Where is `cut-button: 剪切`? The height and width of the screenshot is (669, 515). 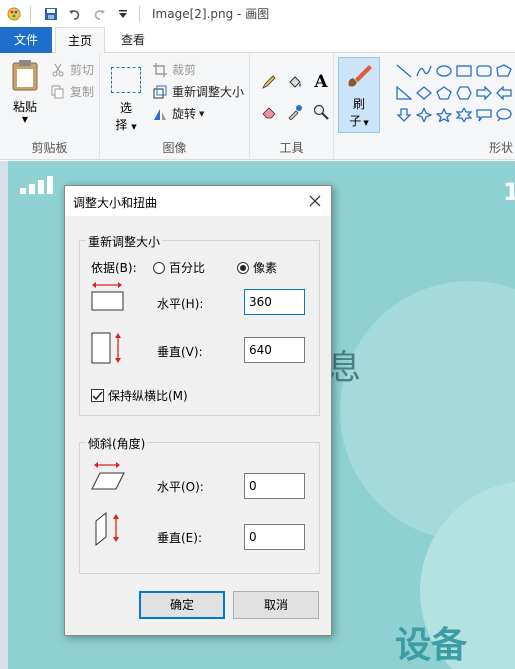 cut-button: 剪切 is located at coordinates (72, 69).